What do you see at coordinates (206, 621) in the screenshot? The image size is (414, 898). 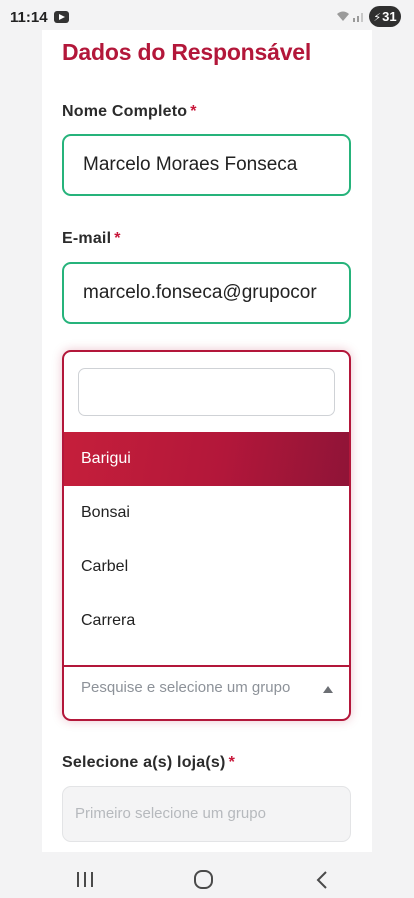 I see `group-option-carrera: Carrera` at bounding box center [206, 621].